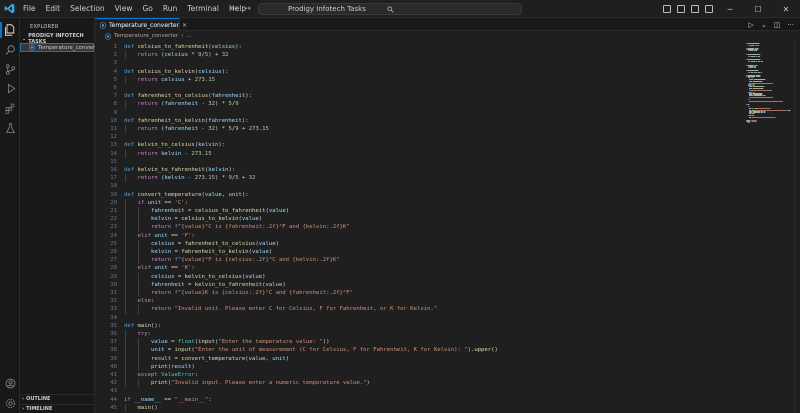 This screenshot has width=800, height=413. What do you see at coordinates (162, 276) in the screenshot?
I see `code-token: celsius` at bounding box center [162, 276].